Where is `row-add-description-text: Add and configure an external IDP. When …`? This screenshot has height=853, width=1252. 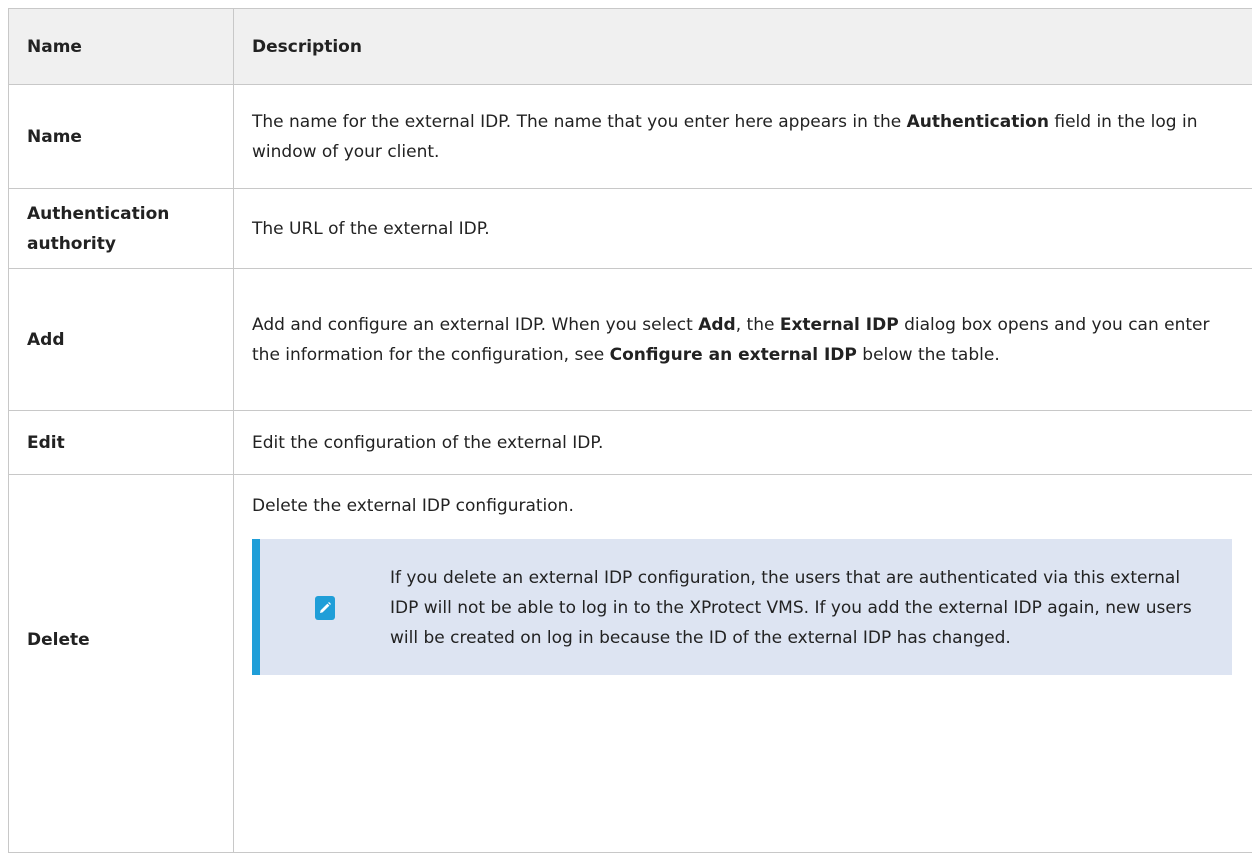
row-add-description-text: Add and configure an external IDP. When … is located at coordinates (743, 340).